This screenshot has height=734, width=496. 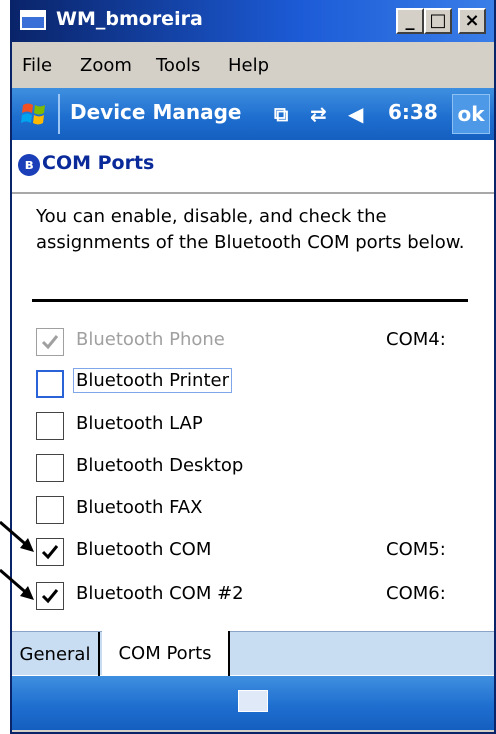 What do you see at coordinates (37, 65) in the screenshot?
I see `menu-file: File` at bounding box center [37, 65].